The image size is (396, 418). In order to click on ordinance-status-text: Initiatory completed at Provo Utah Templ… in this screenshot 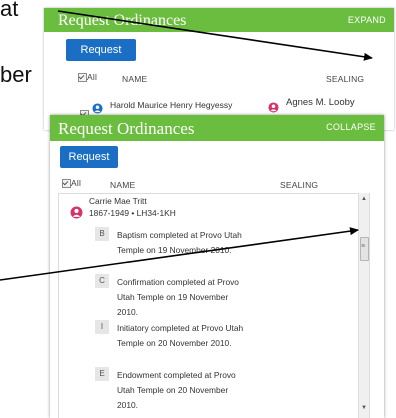, I will do `click(180, 335)`.